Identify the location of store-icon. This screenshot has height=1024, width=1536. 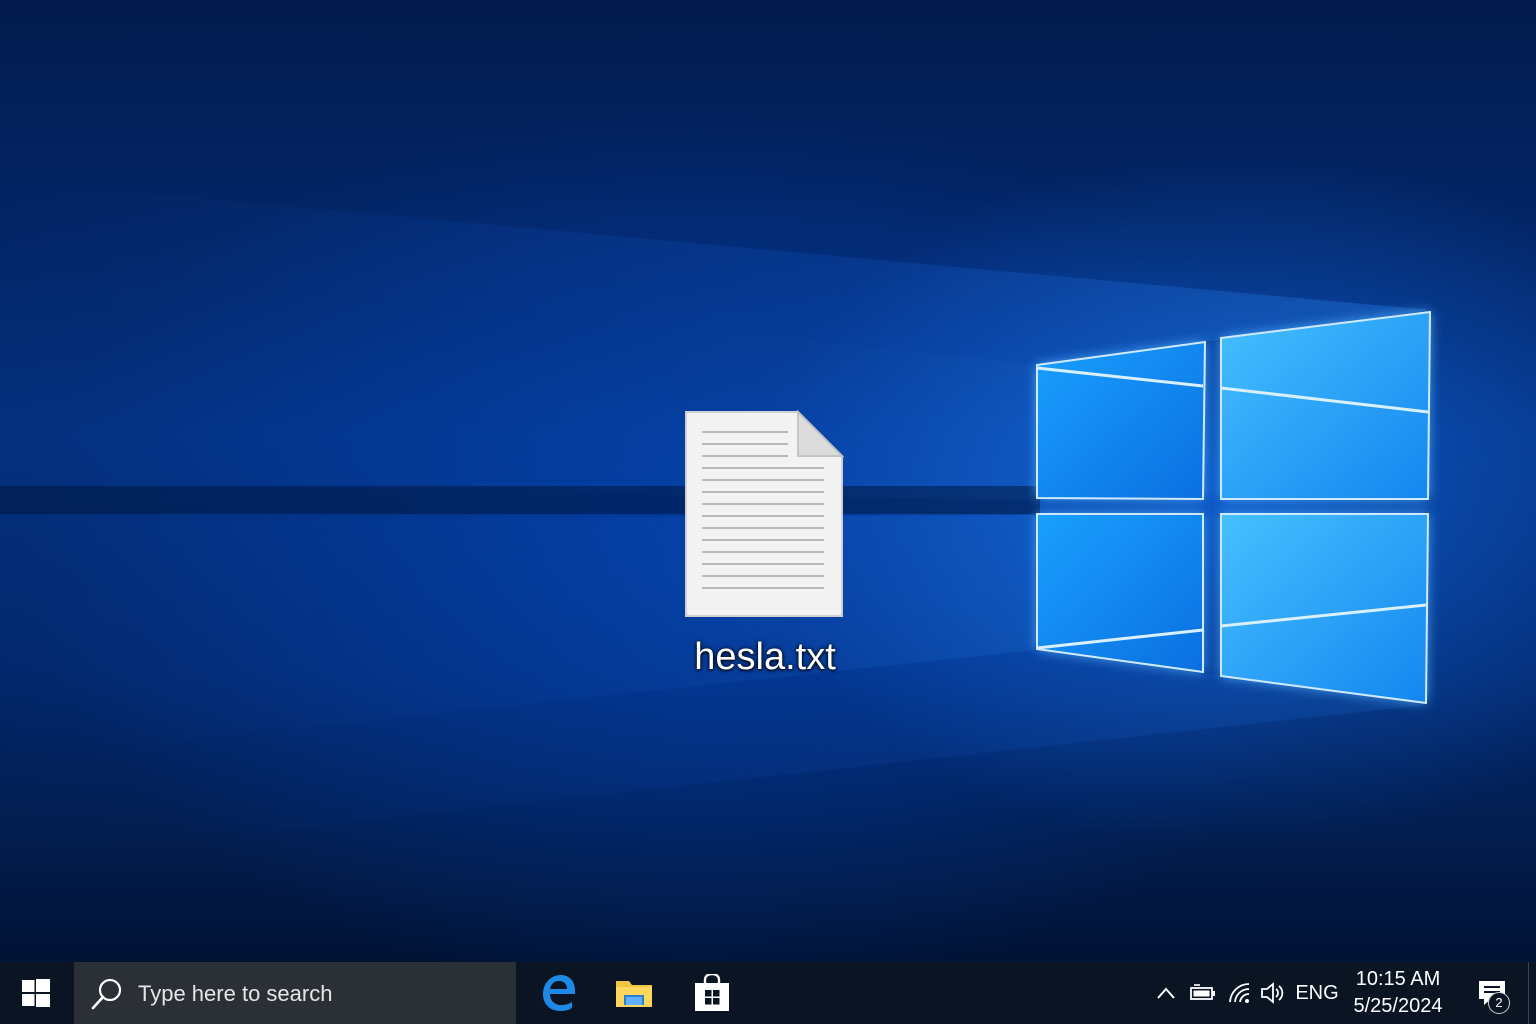
(712, 992).